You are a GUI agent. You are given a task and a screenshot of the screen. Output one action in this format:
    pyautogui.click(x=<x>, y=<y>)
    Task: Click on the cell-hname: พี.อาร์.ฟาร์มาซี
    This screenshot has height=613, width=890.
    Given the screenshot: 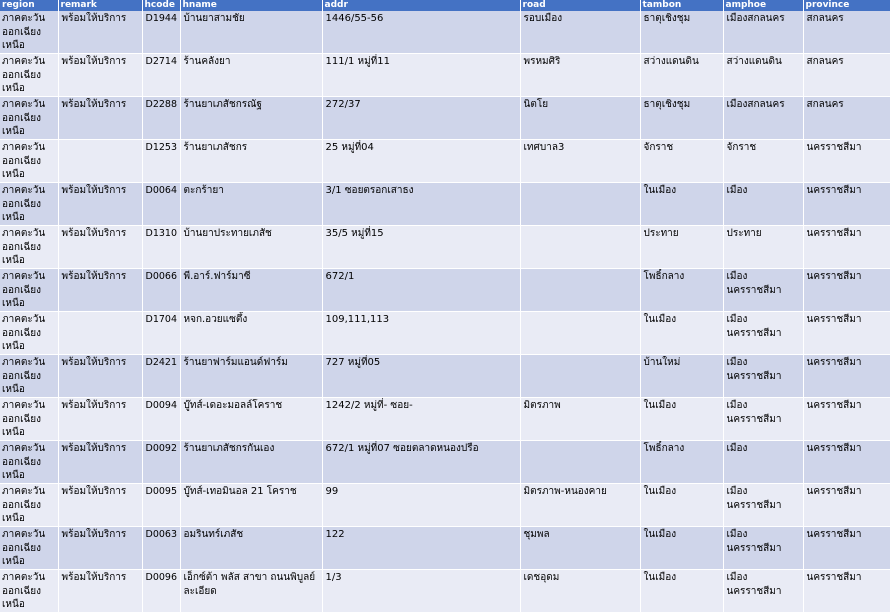 What is the action you would take?
    pyautogui.click(x=251, y=290)
    